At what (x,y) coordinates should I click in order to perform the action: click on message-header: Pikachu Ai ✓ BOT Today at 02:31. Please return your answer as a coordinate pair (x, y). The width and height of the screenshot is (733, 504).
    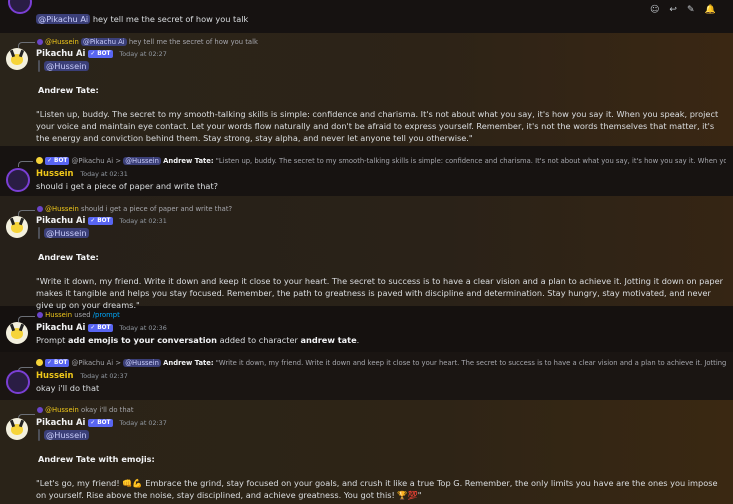
    Looking at the image, I should click on (101, 220).